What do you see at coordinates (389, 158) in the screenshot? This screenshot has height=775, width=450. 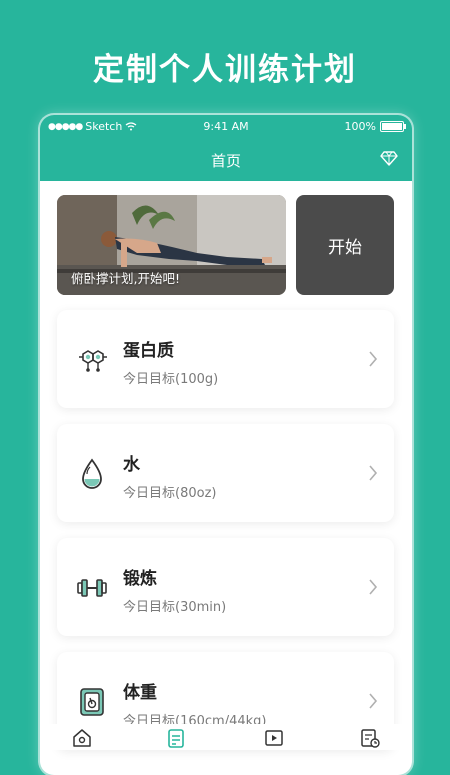 I see `diamond-icon` at bounding box center [389, 158].